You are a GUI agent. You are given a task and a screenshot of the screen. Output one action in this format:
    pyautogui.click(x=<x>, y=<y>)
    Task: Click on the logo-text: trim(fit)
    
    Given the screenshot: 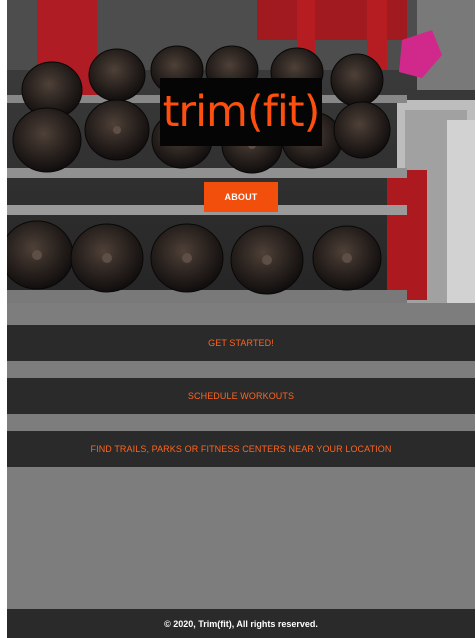 What is the action you would take?
    pyautogui.click(x=241, y=111)
    